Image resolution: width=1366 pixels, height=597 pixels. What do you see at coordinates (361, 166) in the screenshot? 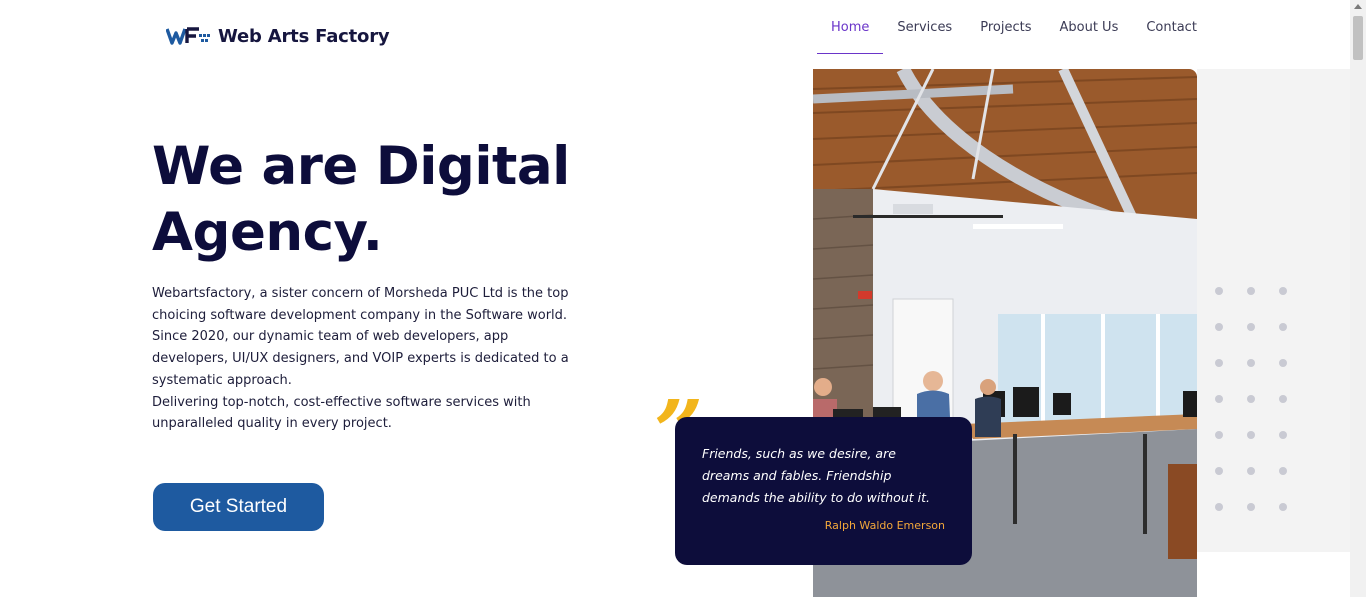
I see `hero-title-line1: We are Digital` at bounding box center [361, 166].